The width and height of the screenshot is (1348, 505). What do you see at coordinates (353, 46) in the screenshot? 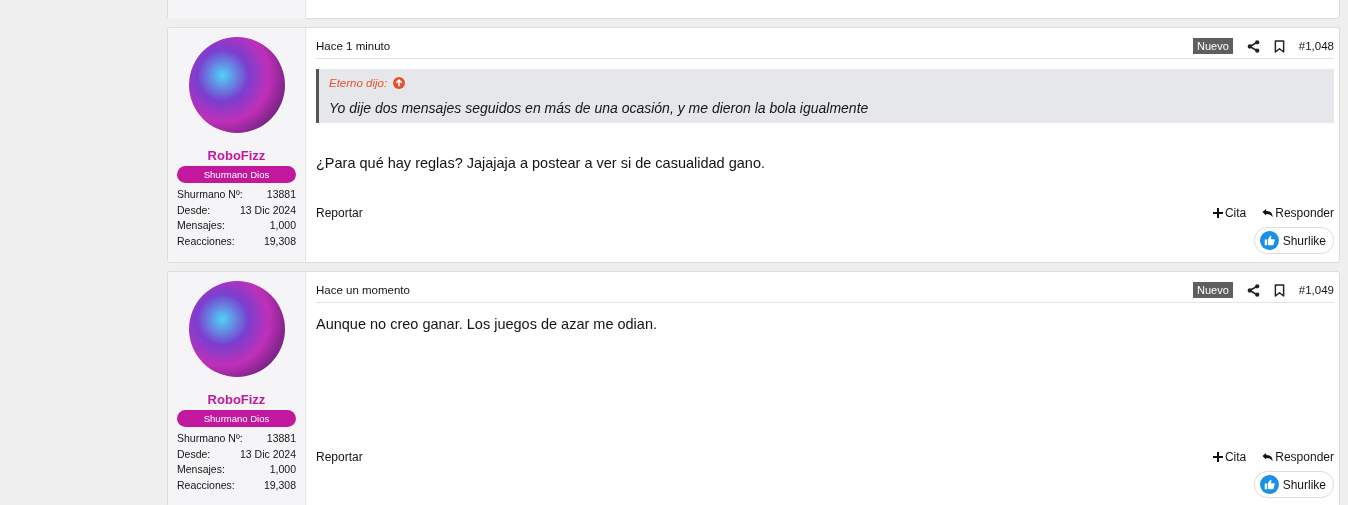
I see `post-time-link: Hace 1 minuto` at bounding box center [353, 46].